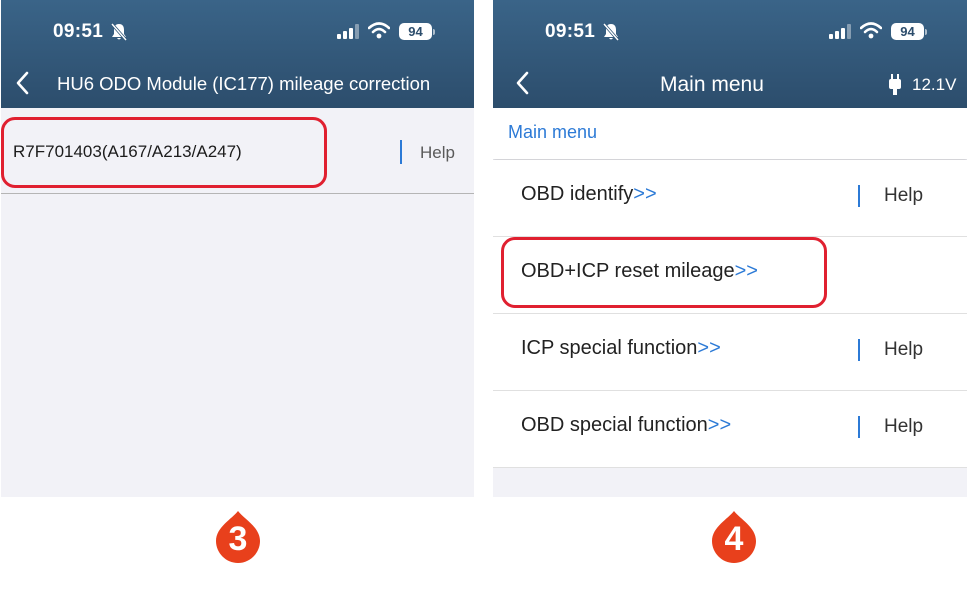  I want to click on breadcrumb: Main menu, so click(552, 132).